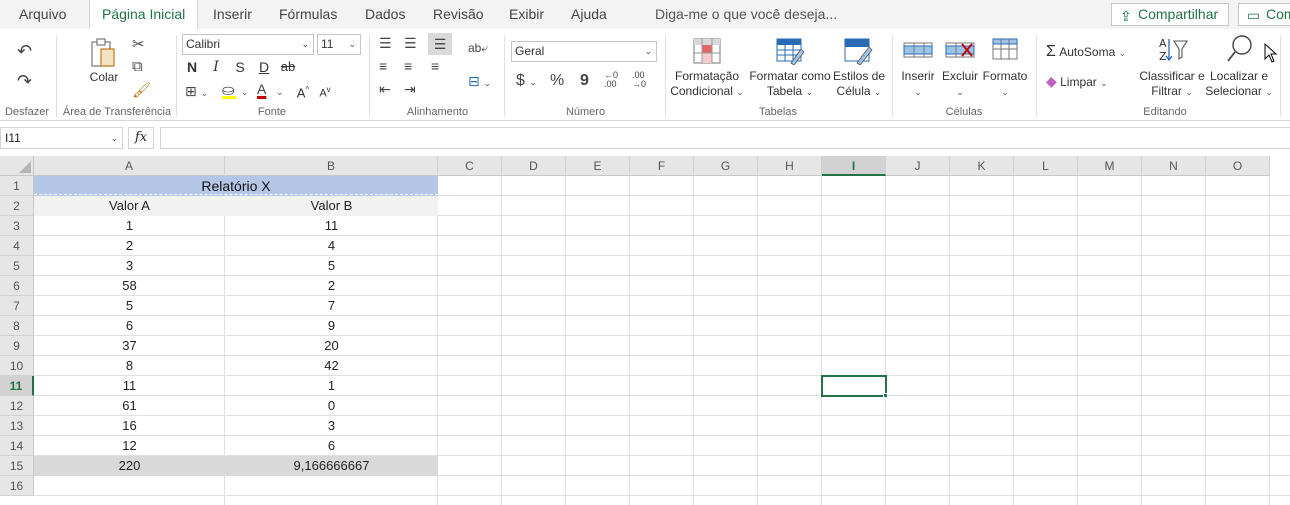 The width and height of the screenshot is (1290, 505). Describe the element at coordinates (331, 346) in the screenshot. I see `data-cell-b: 20` at that location.